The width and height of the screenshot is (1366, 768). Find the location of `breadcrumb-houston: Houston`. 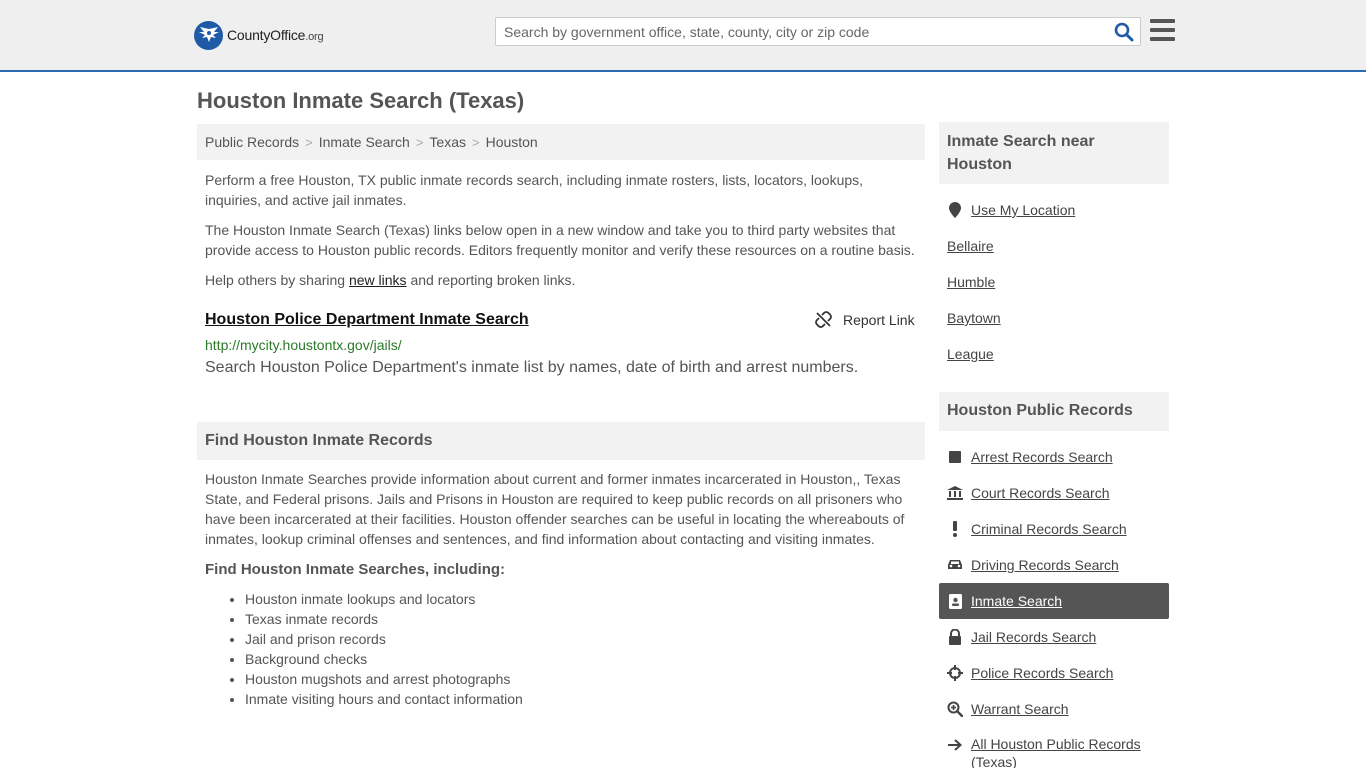

breadcrumb-houston: Houston is located at coordinates (512, 142).